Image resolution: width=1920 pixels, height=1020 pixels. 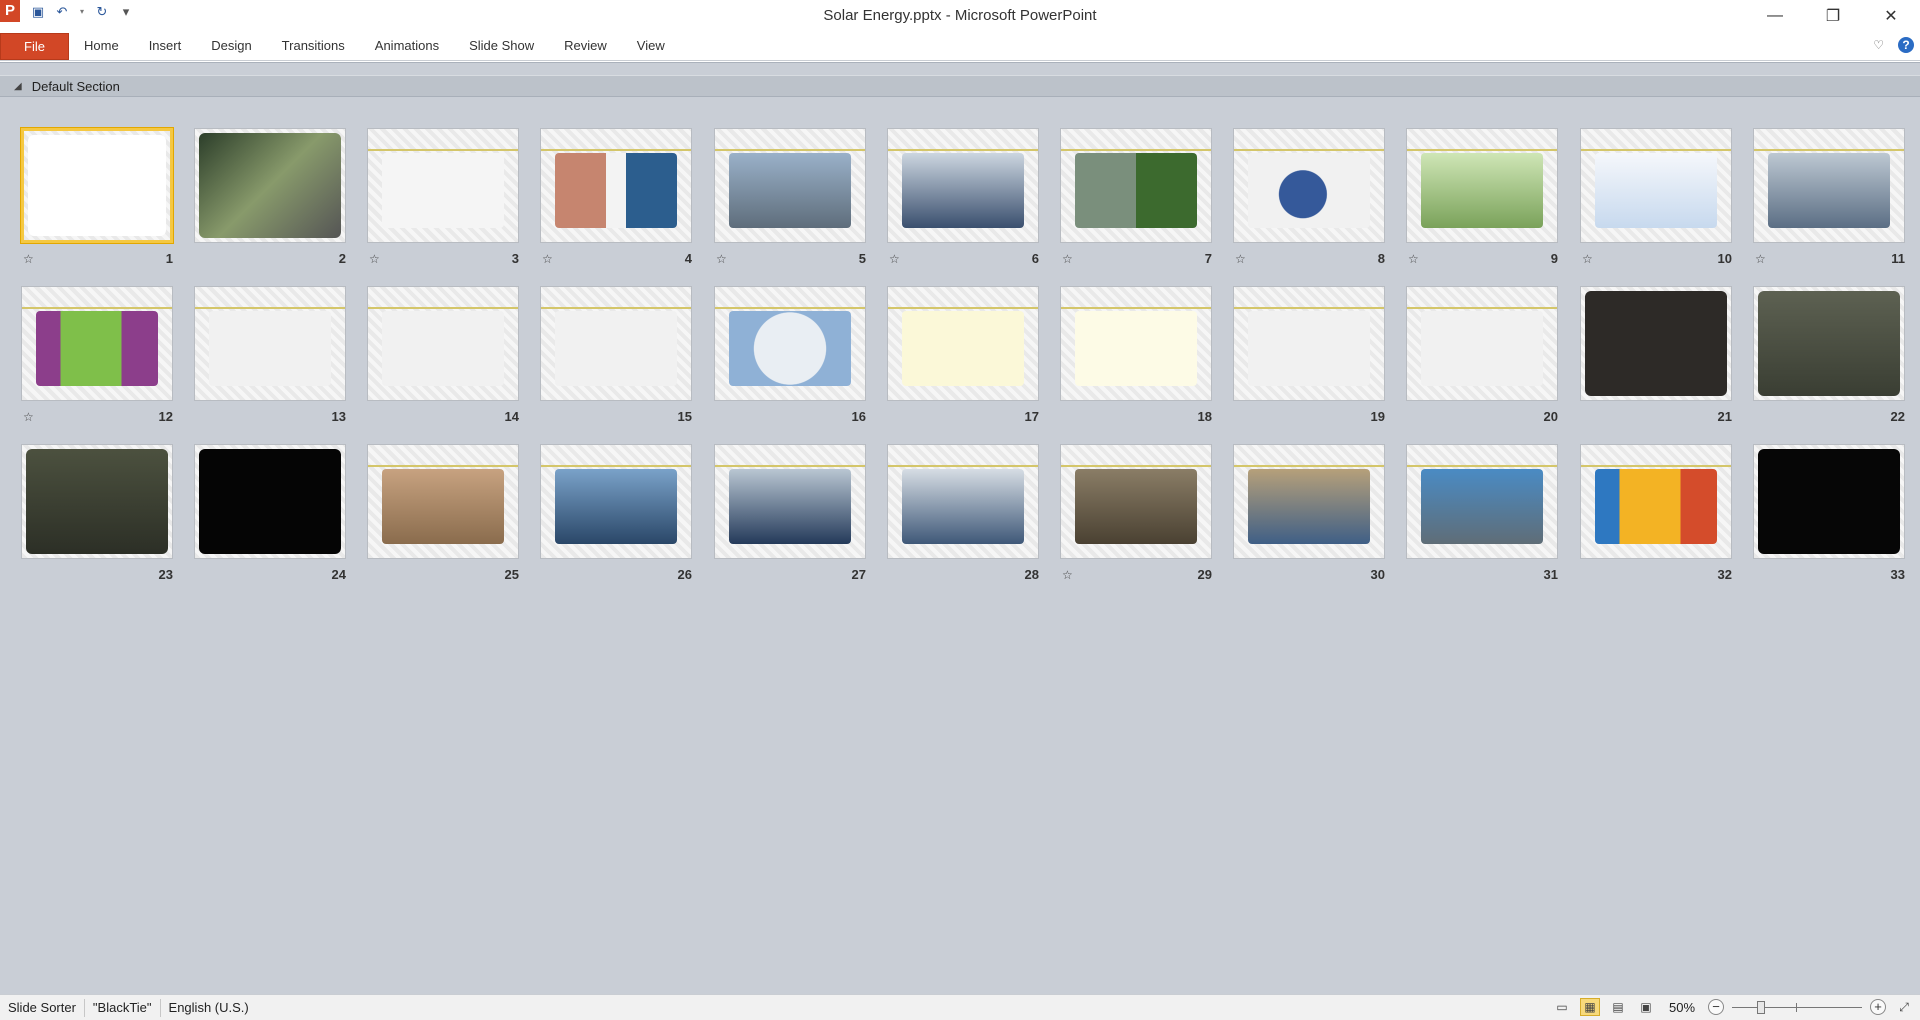 What do you see at coordinates (407, 45) in the screenshot?
I see `tab-animations: Animations` at bounding box center [407, 45].